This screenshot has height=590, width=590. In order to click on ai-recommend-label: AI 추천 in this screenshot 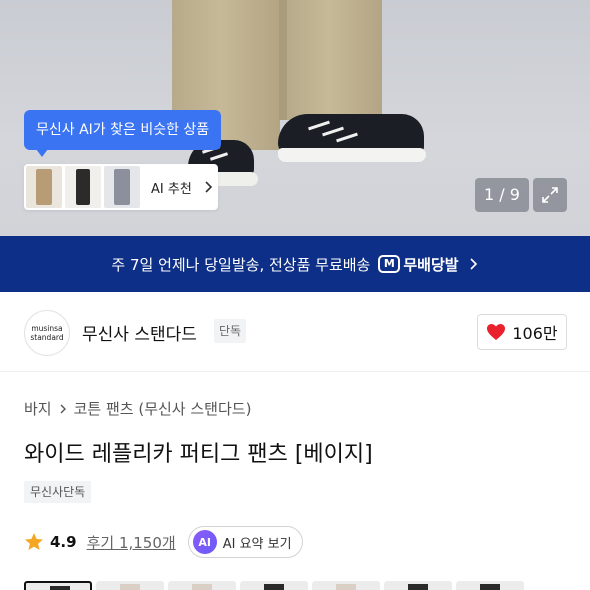, I will do `click(171, 189)`.